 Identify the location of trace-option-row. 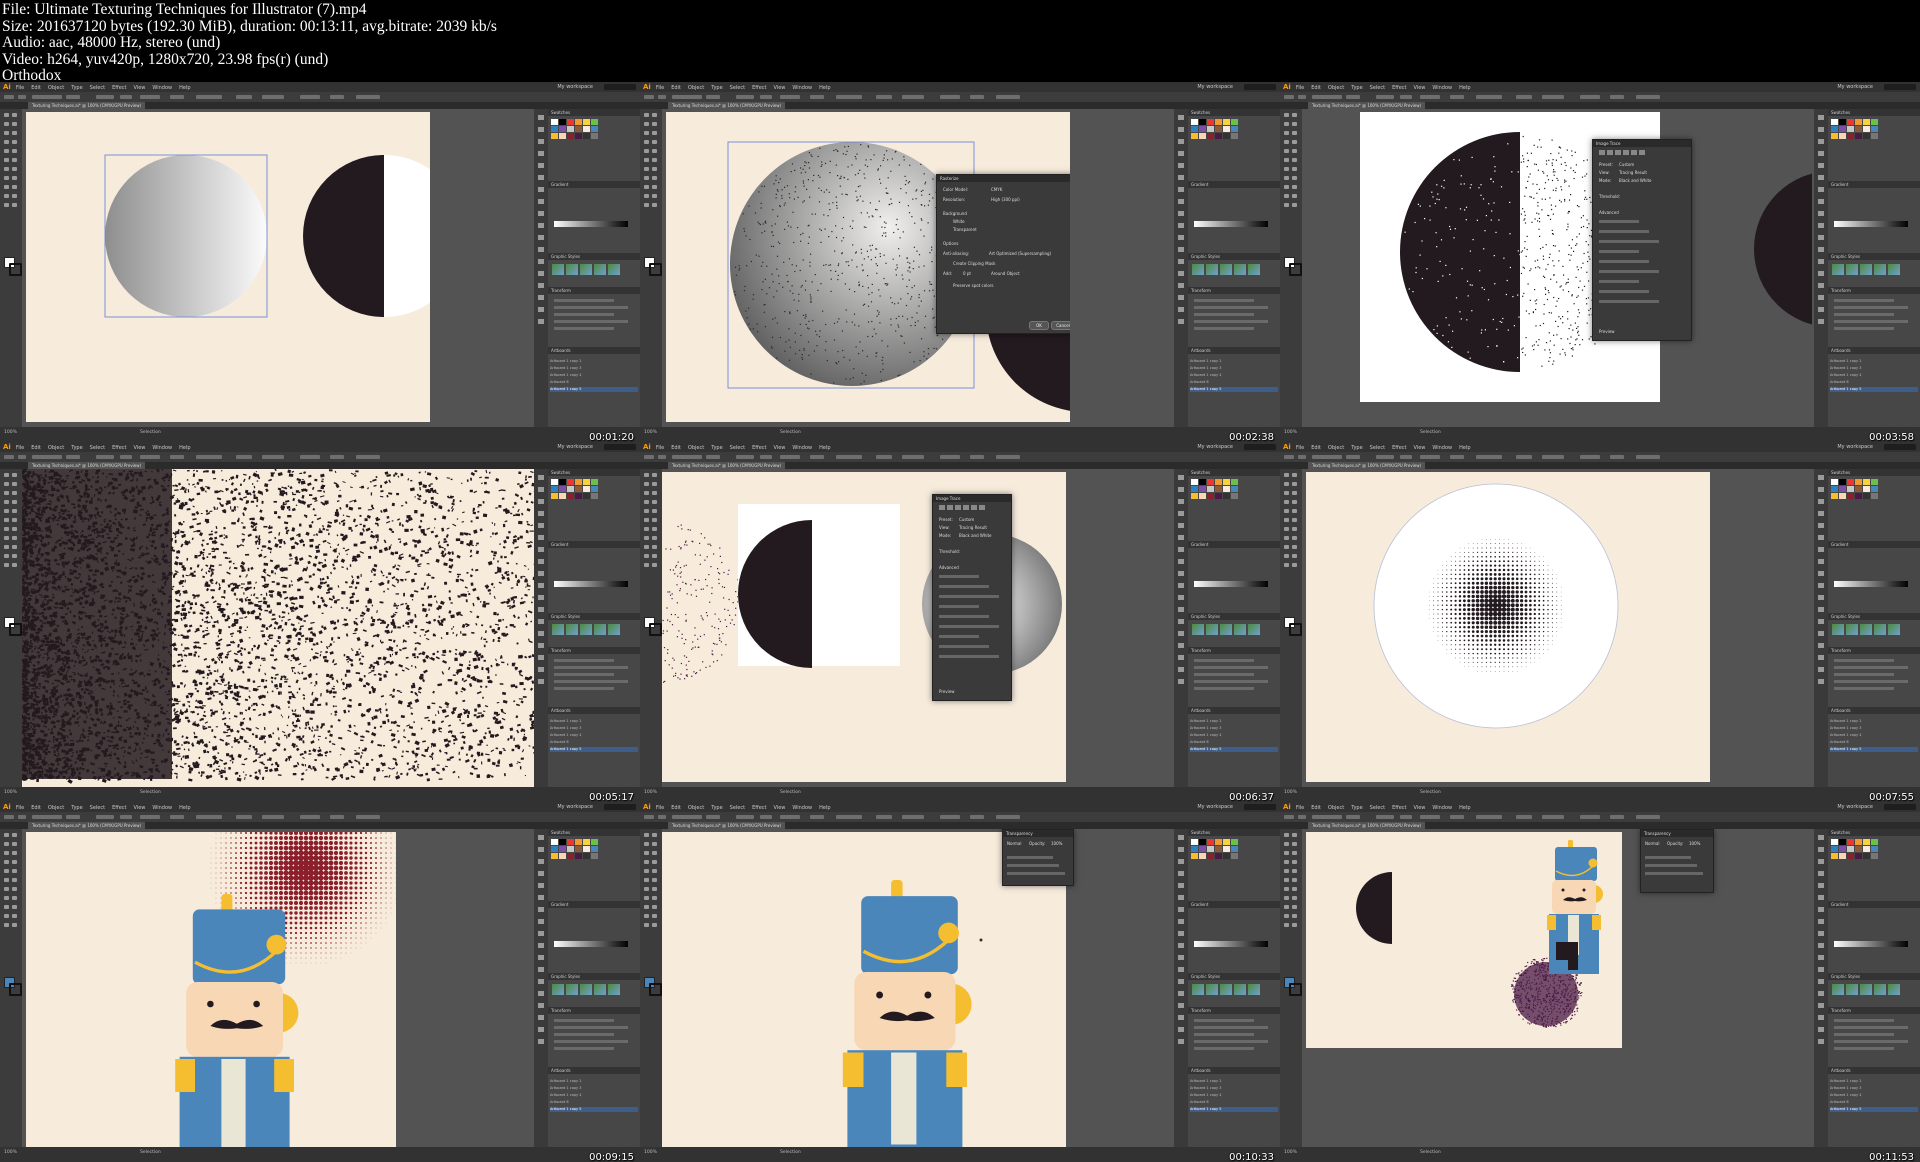
(964, 616).